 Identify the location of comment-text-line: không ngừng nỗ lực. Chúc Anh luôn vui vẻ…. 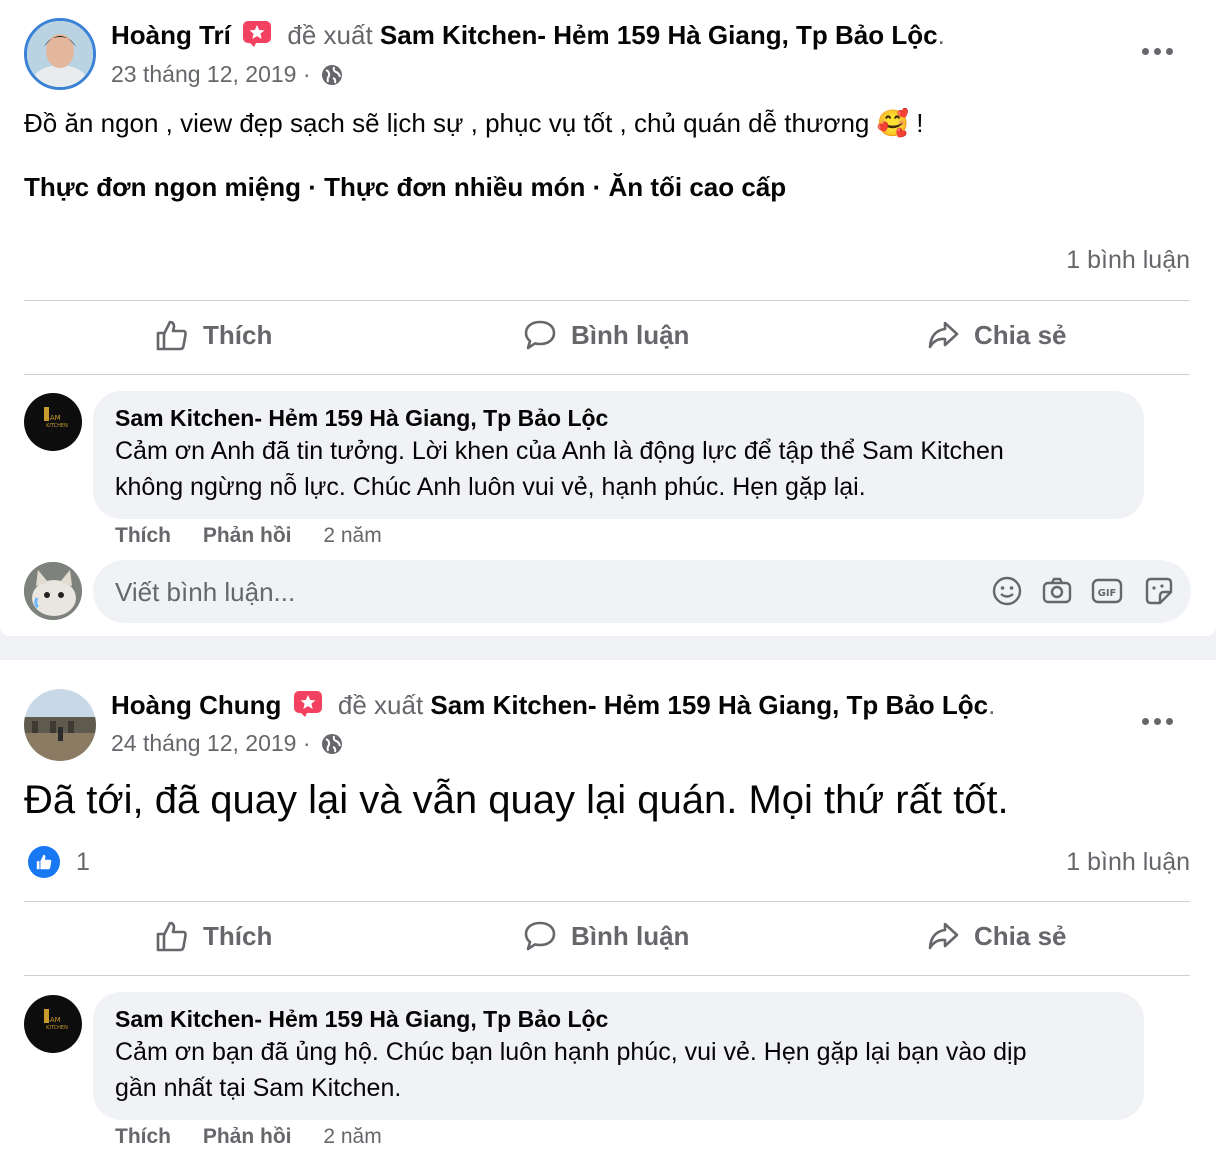
(490, 487).